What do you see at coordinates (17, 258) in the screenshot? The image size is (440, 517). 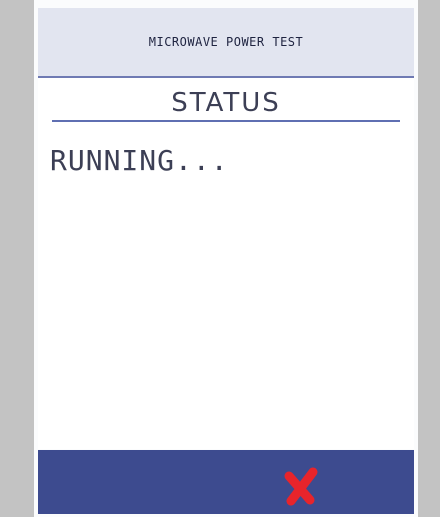 I see `device-bezel-left` at bounding box center [17, 258].